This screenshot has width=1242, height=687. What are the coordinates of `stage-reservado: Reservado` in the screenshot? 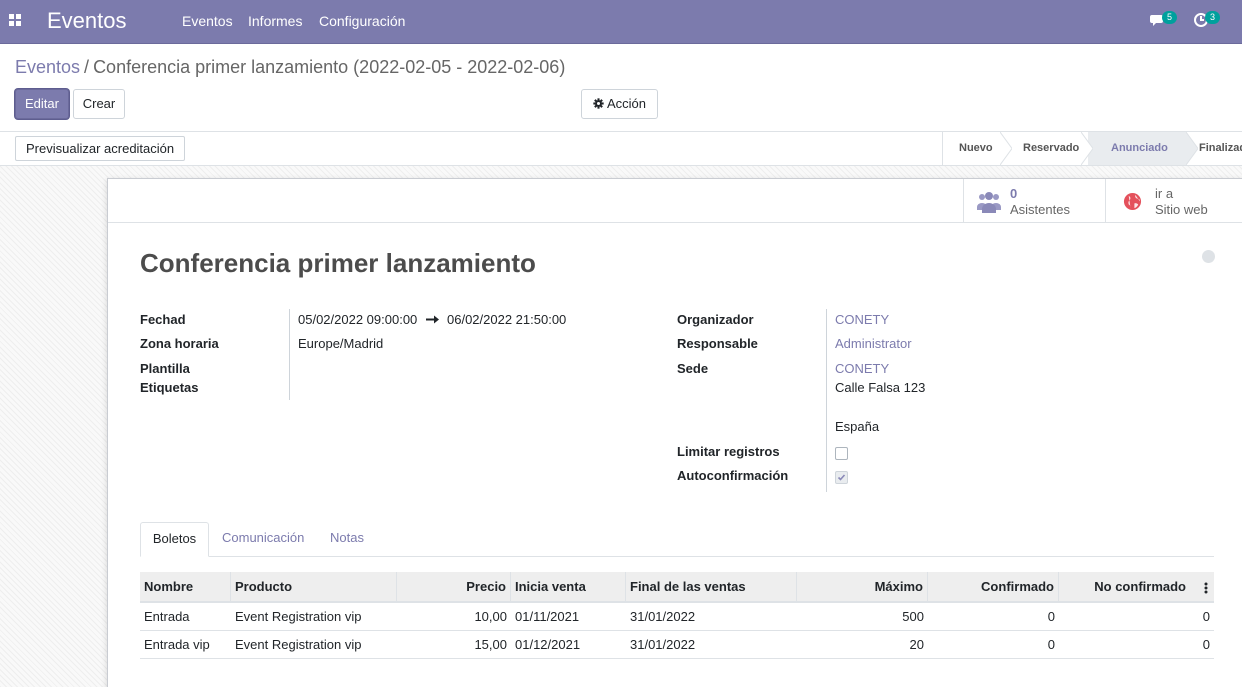 It's located at (1051, 148).